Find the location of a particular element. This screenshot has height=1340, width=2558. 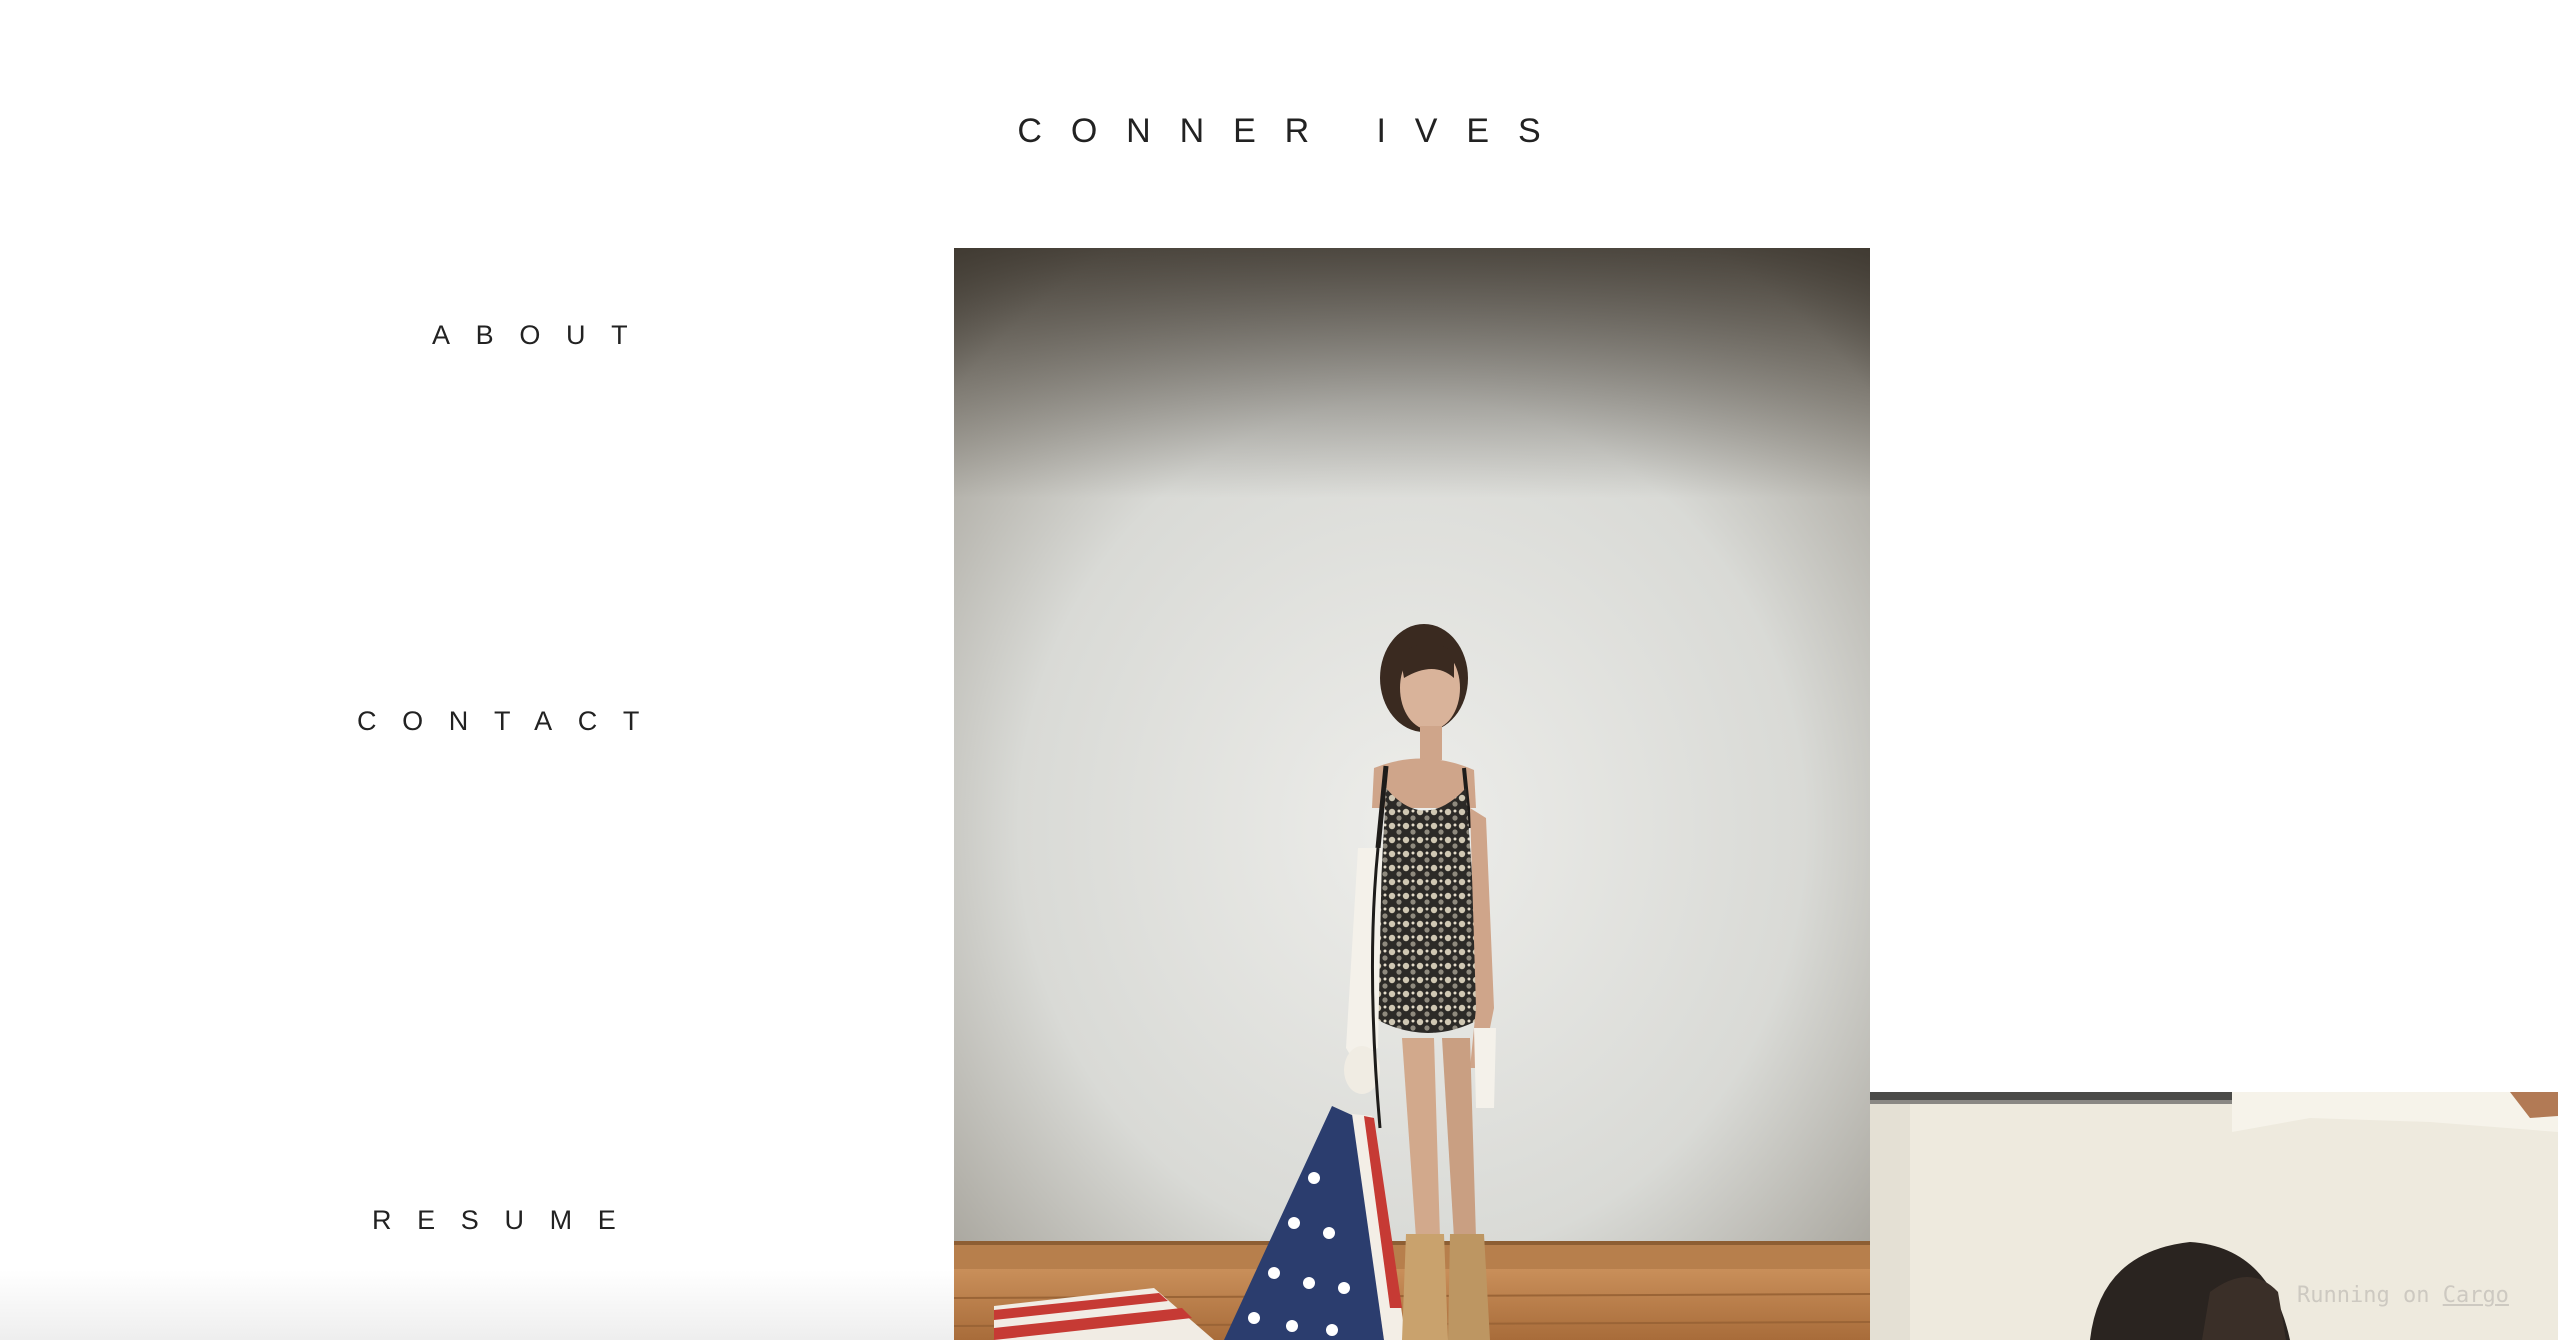

site-title: CONNER IVES is located at coordinates (1279, 131).